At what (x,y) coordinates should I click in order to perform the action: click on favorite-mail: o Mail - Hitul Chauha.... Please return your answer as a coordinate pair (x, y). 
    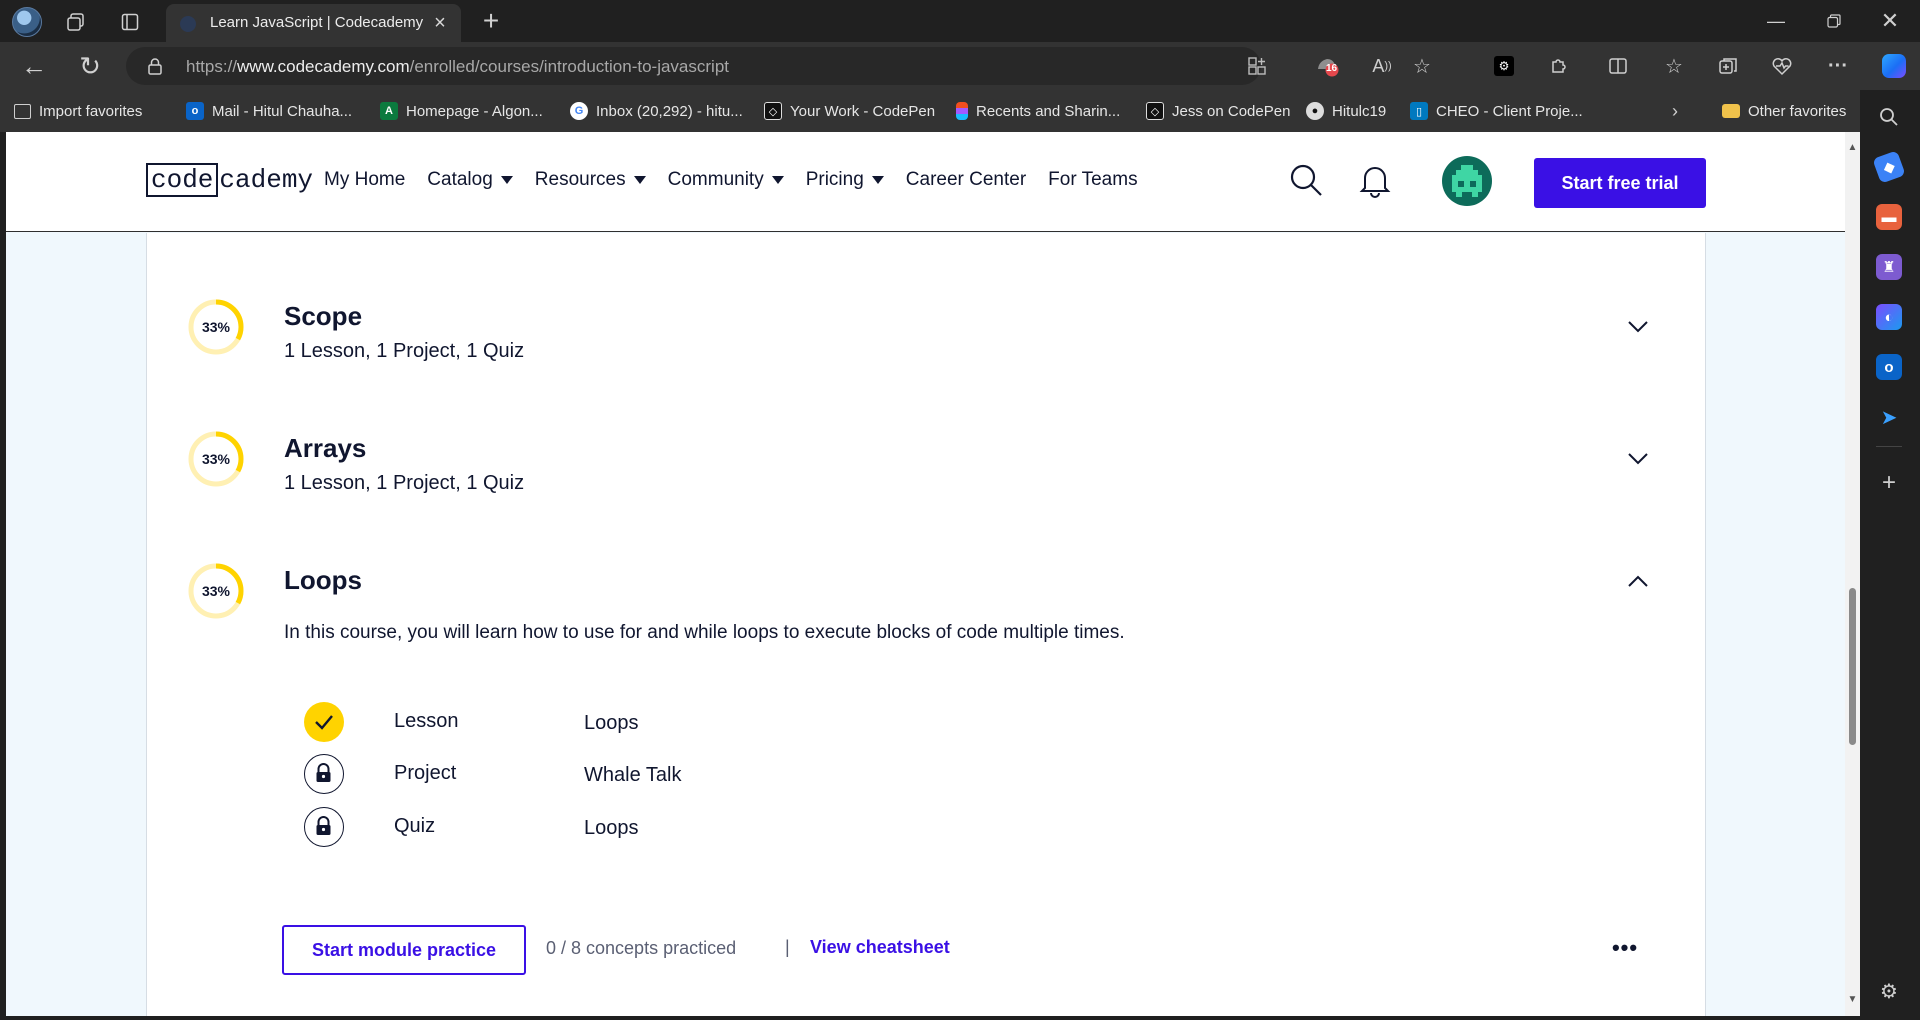
    Looking at the image, I should click on (269, 111).